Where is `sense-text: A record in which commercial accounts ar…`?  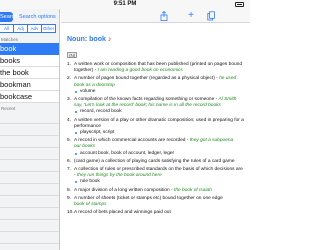 sense-text: A record in which commercial accounts ar… is located at coordinates (130, 141).